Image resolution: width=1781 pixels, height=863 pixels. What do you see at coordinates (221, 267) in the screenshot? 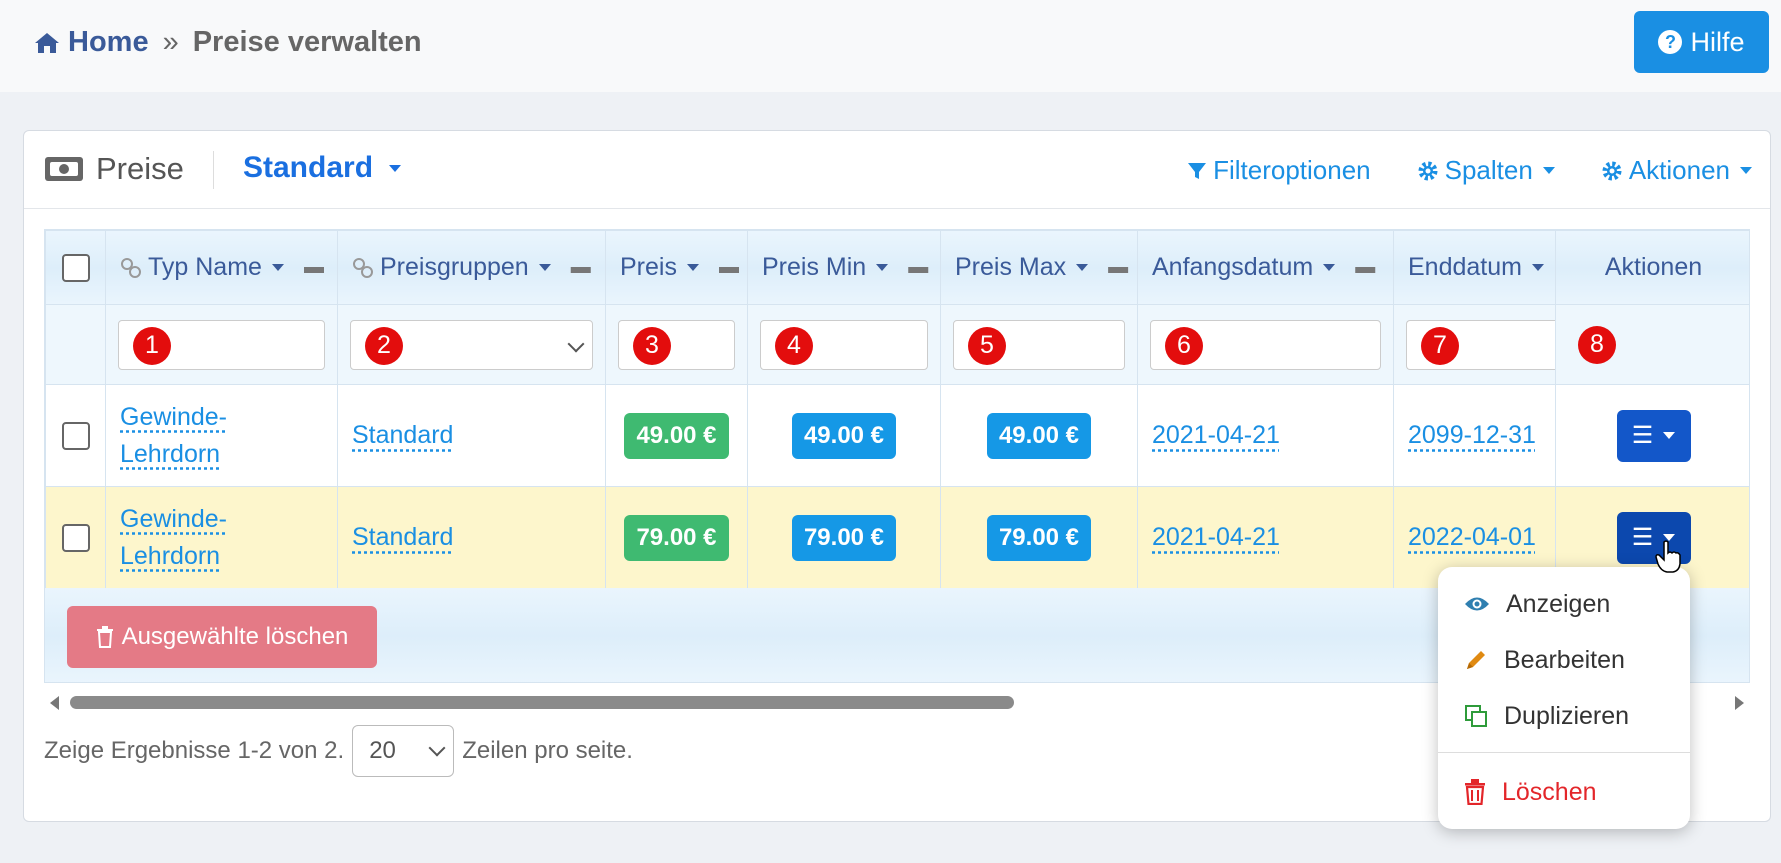
I see `col-typ-name: Typ Name ▬` at bounding box center [221, 267].